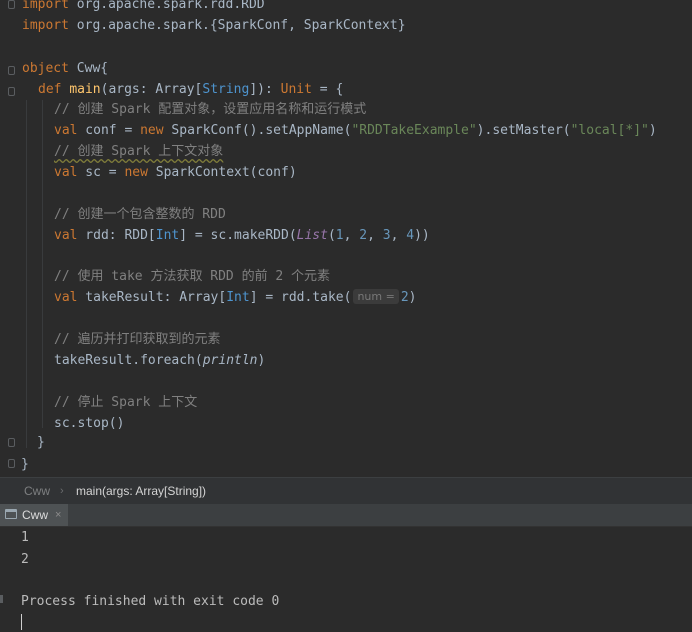 This screenshot has height=632, width=692. I want to click on output-marker, so click(1, 599).